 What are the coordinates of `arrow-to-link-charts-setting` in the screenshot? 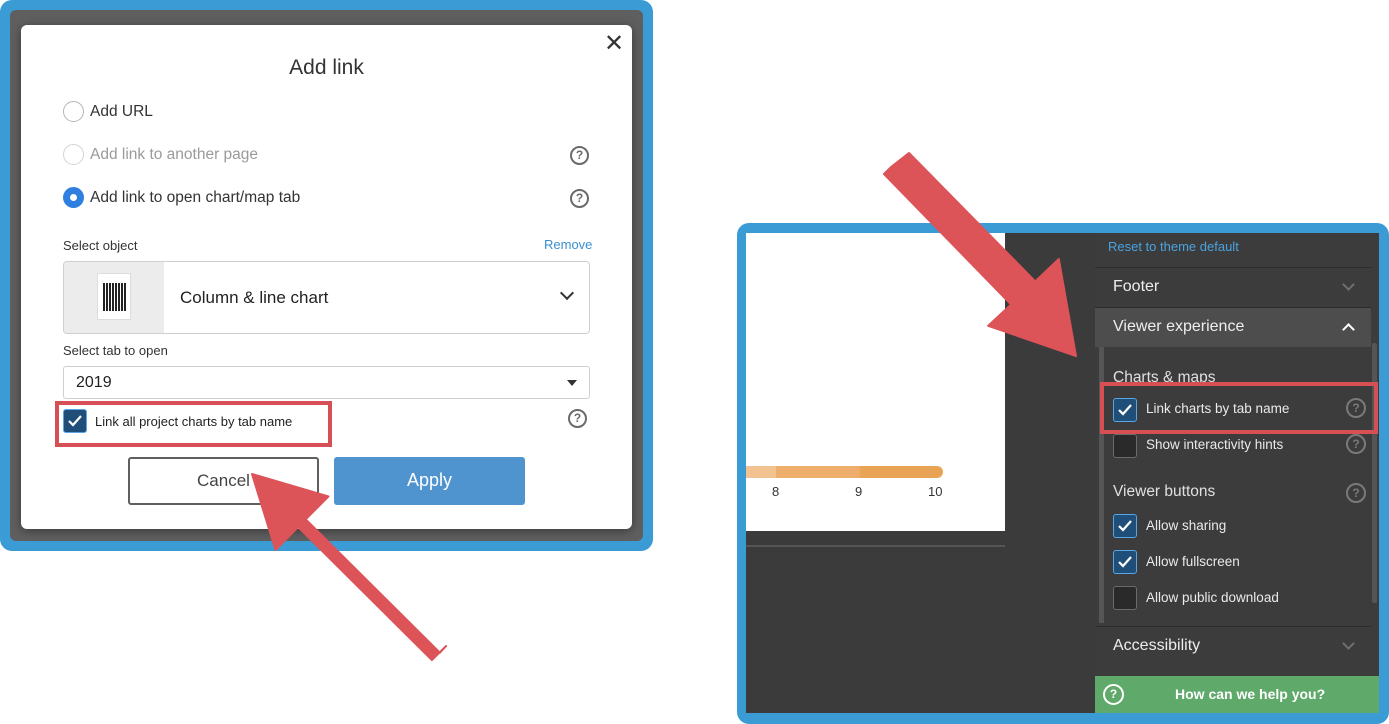 It's located at (980, 254).